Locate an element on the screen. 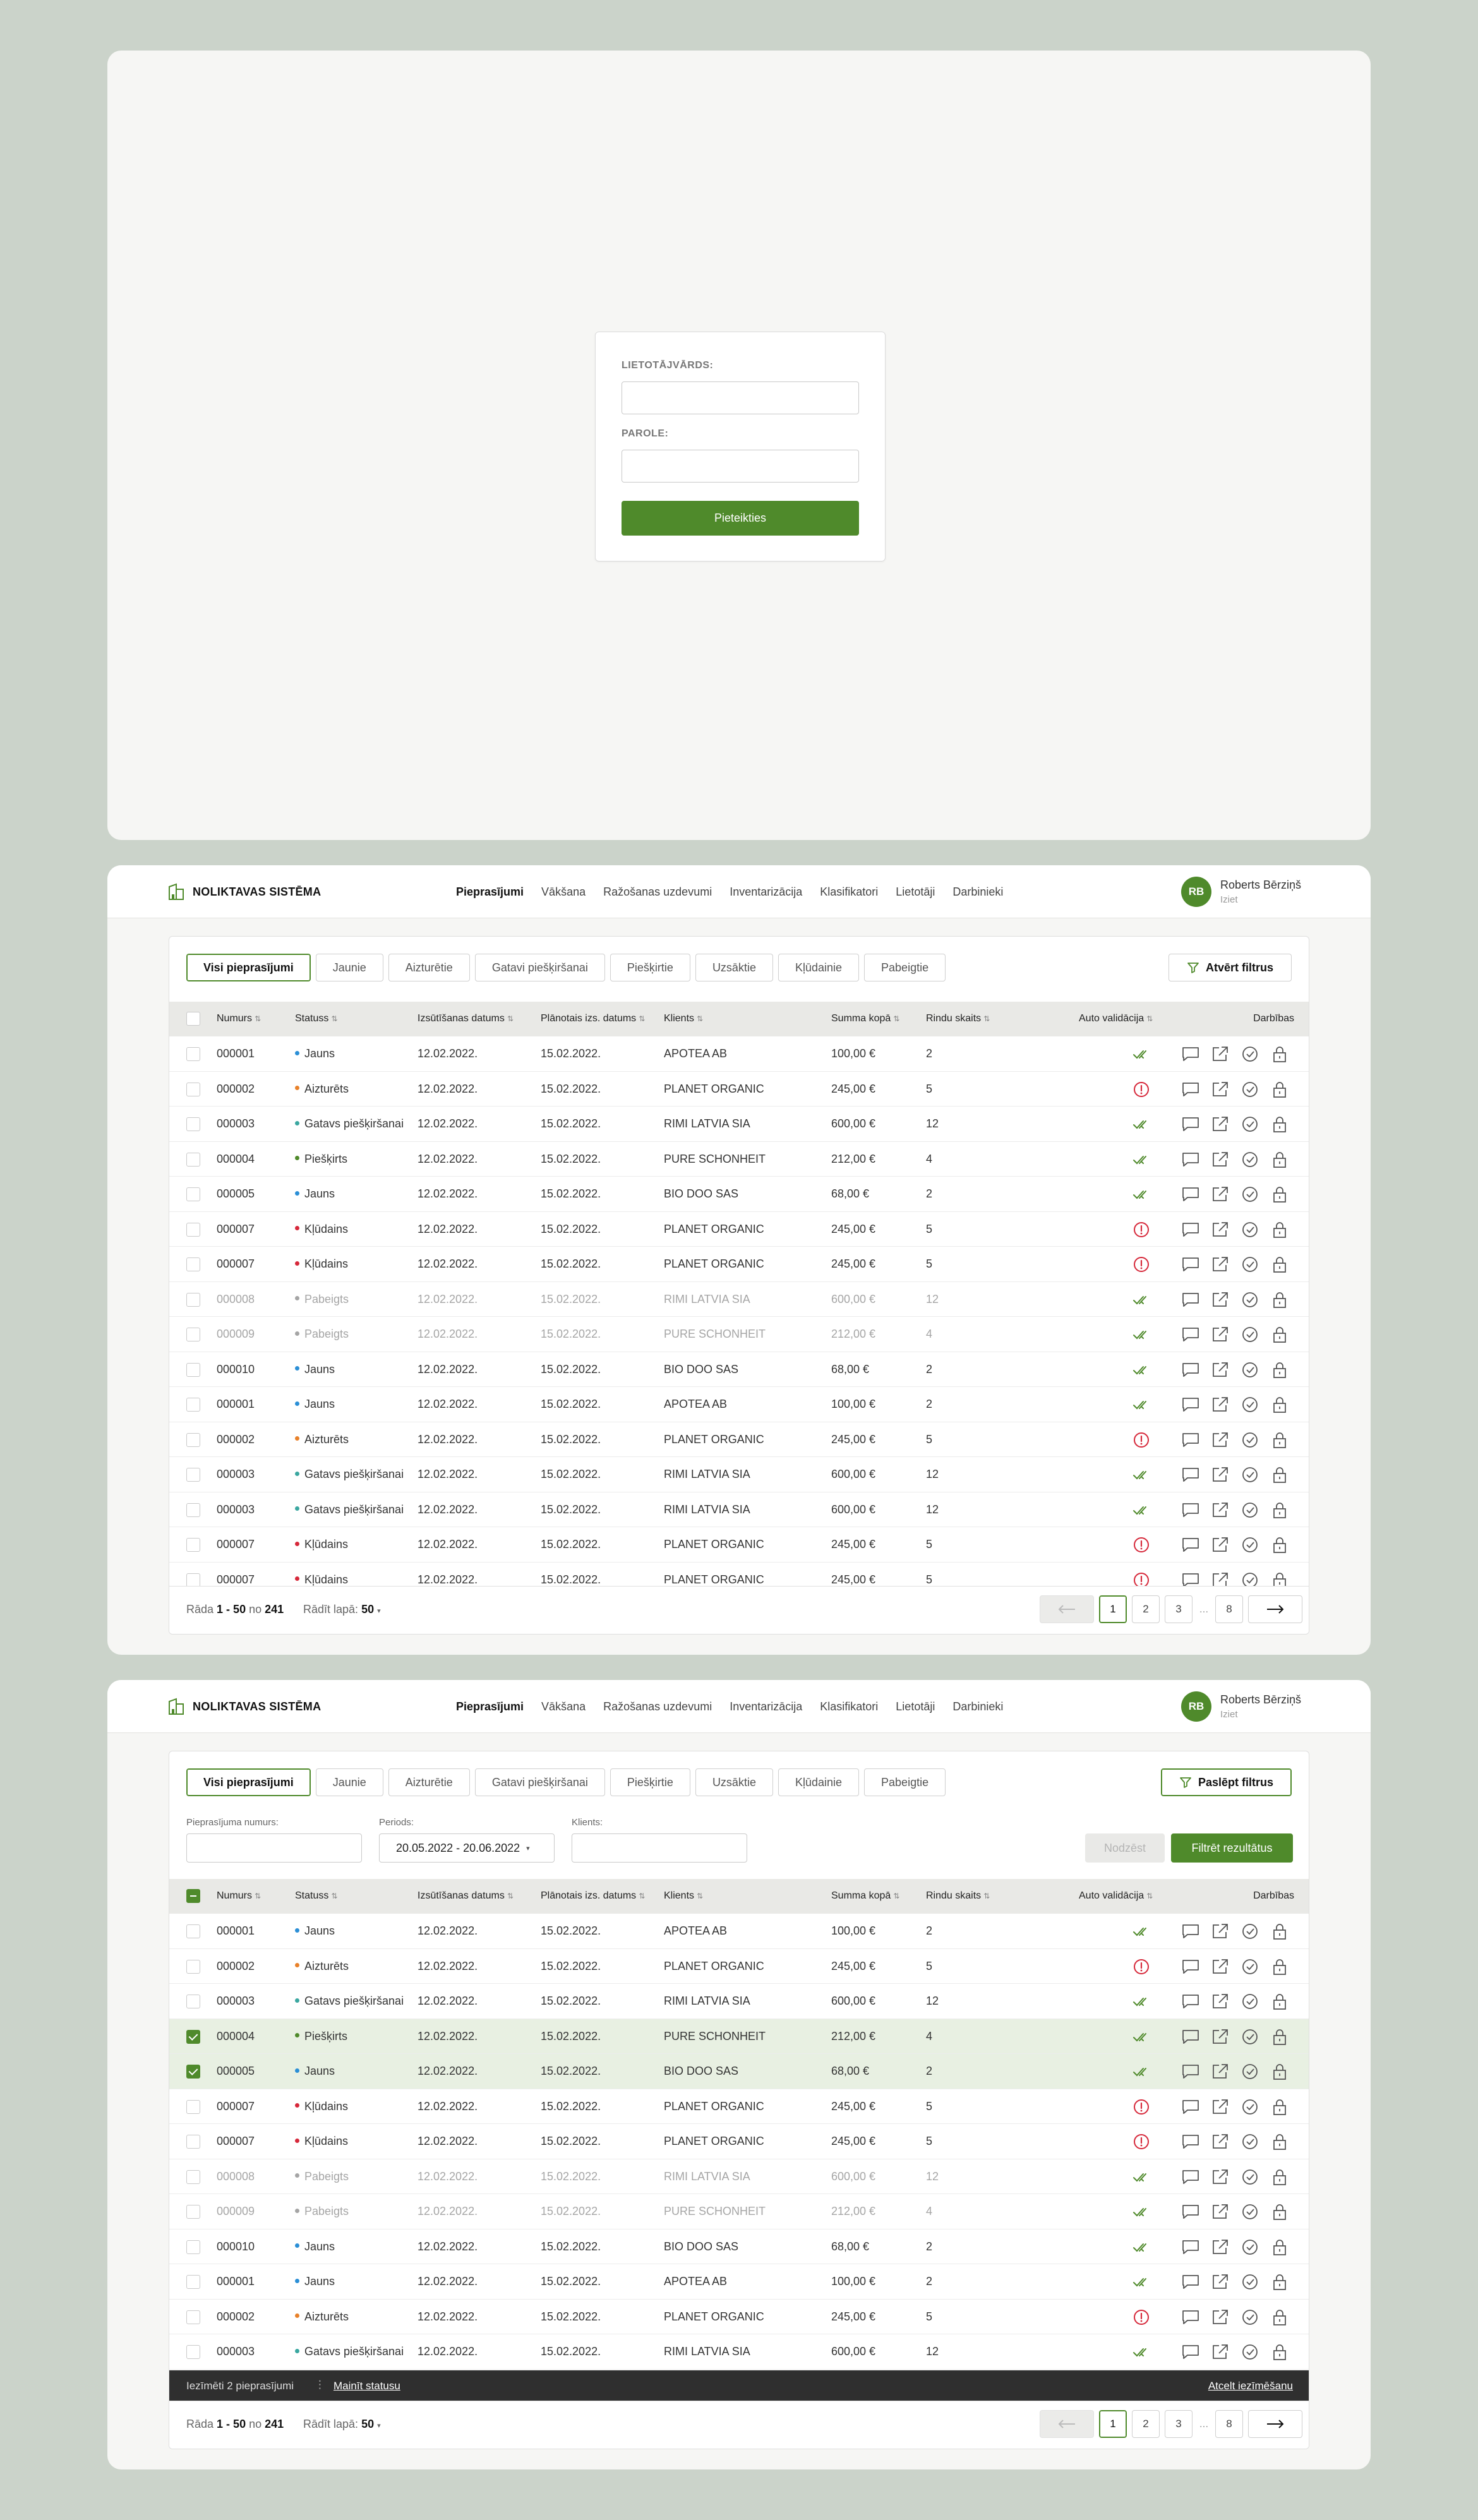 The image size is (1478, 2520). nav-item-klasifikatori: Klasifikatori is located at coordinates (849, 1706).